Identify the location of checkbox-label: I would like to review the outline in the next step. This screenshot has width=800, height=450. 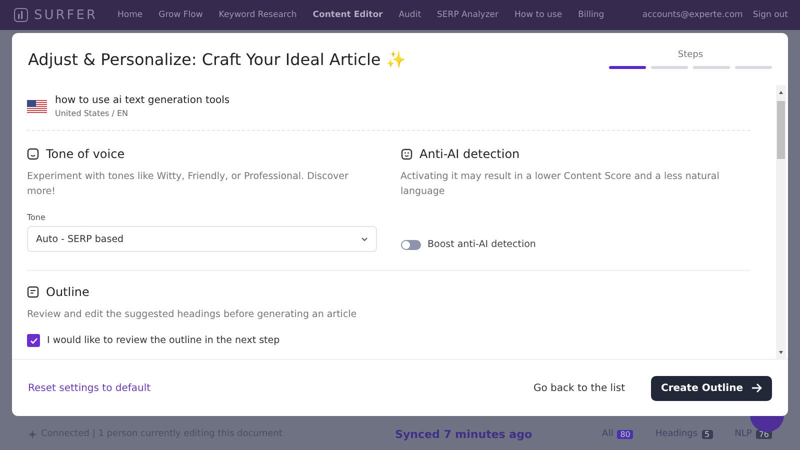
(163, 340).